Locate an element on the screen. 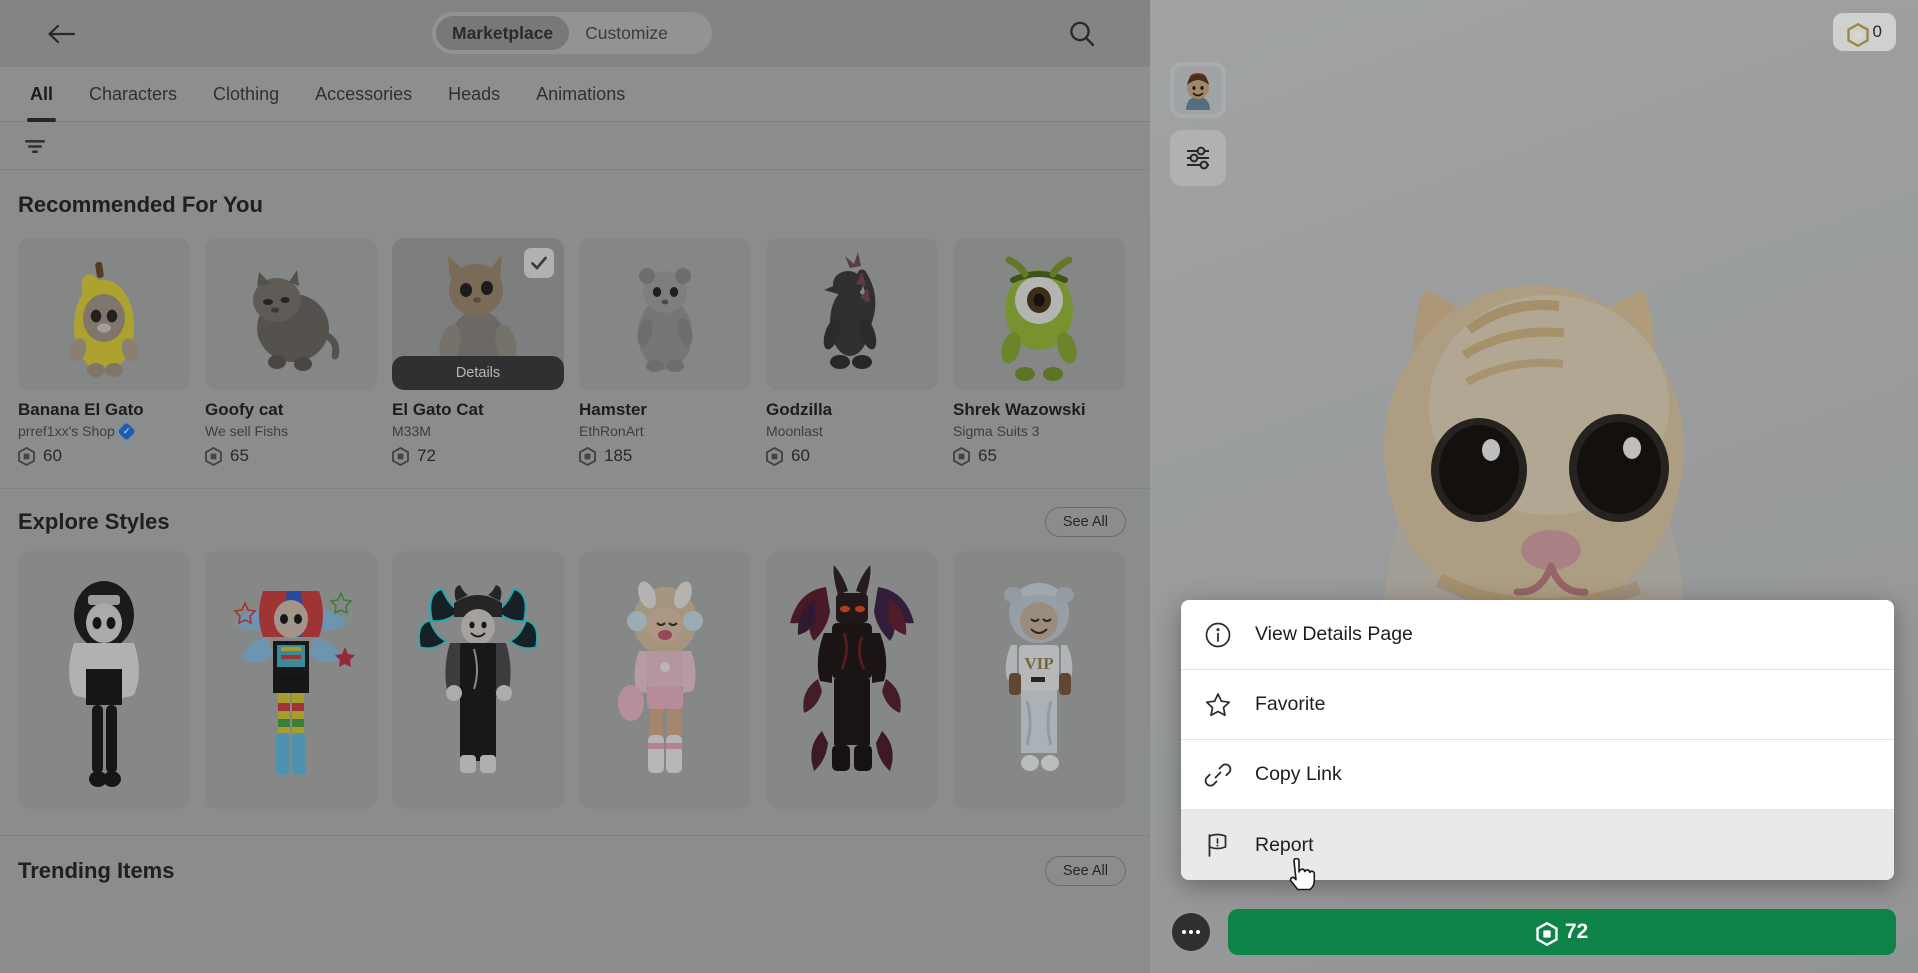 The height and width of the screenshot is (973, 1918). checkmark-icon is located at coordinates (539, 263).